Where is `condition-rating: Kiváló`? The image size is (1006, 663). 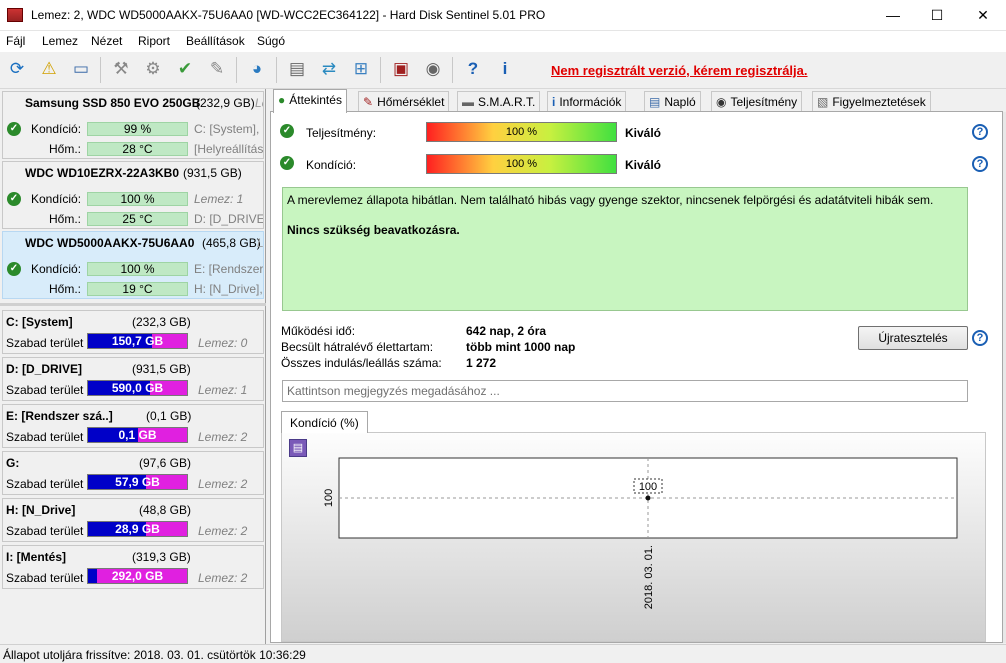 condition-rating: Kiváló is located at coordinates (643, 165).